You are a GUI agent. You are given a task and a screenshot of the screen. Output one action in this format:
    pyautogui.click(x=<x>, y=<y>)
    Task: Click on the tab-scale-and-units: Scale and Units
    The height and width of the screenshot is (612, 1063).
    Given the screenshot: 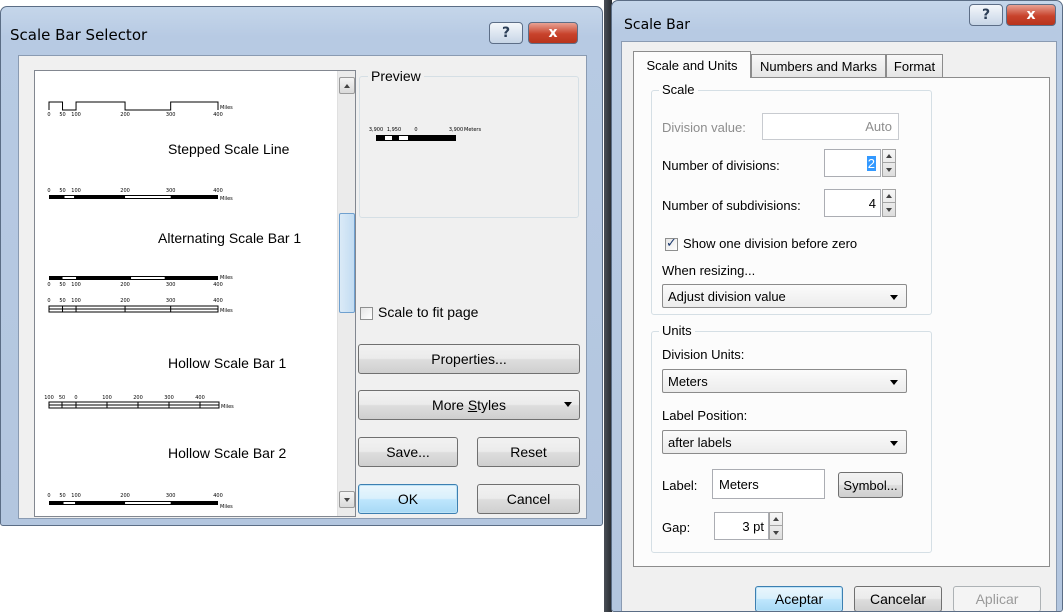 What is the action you would take?
    pyautogui.click(x=692, y=64)
    